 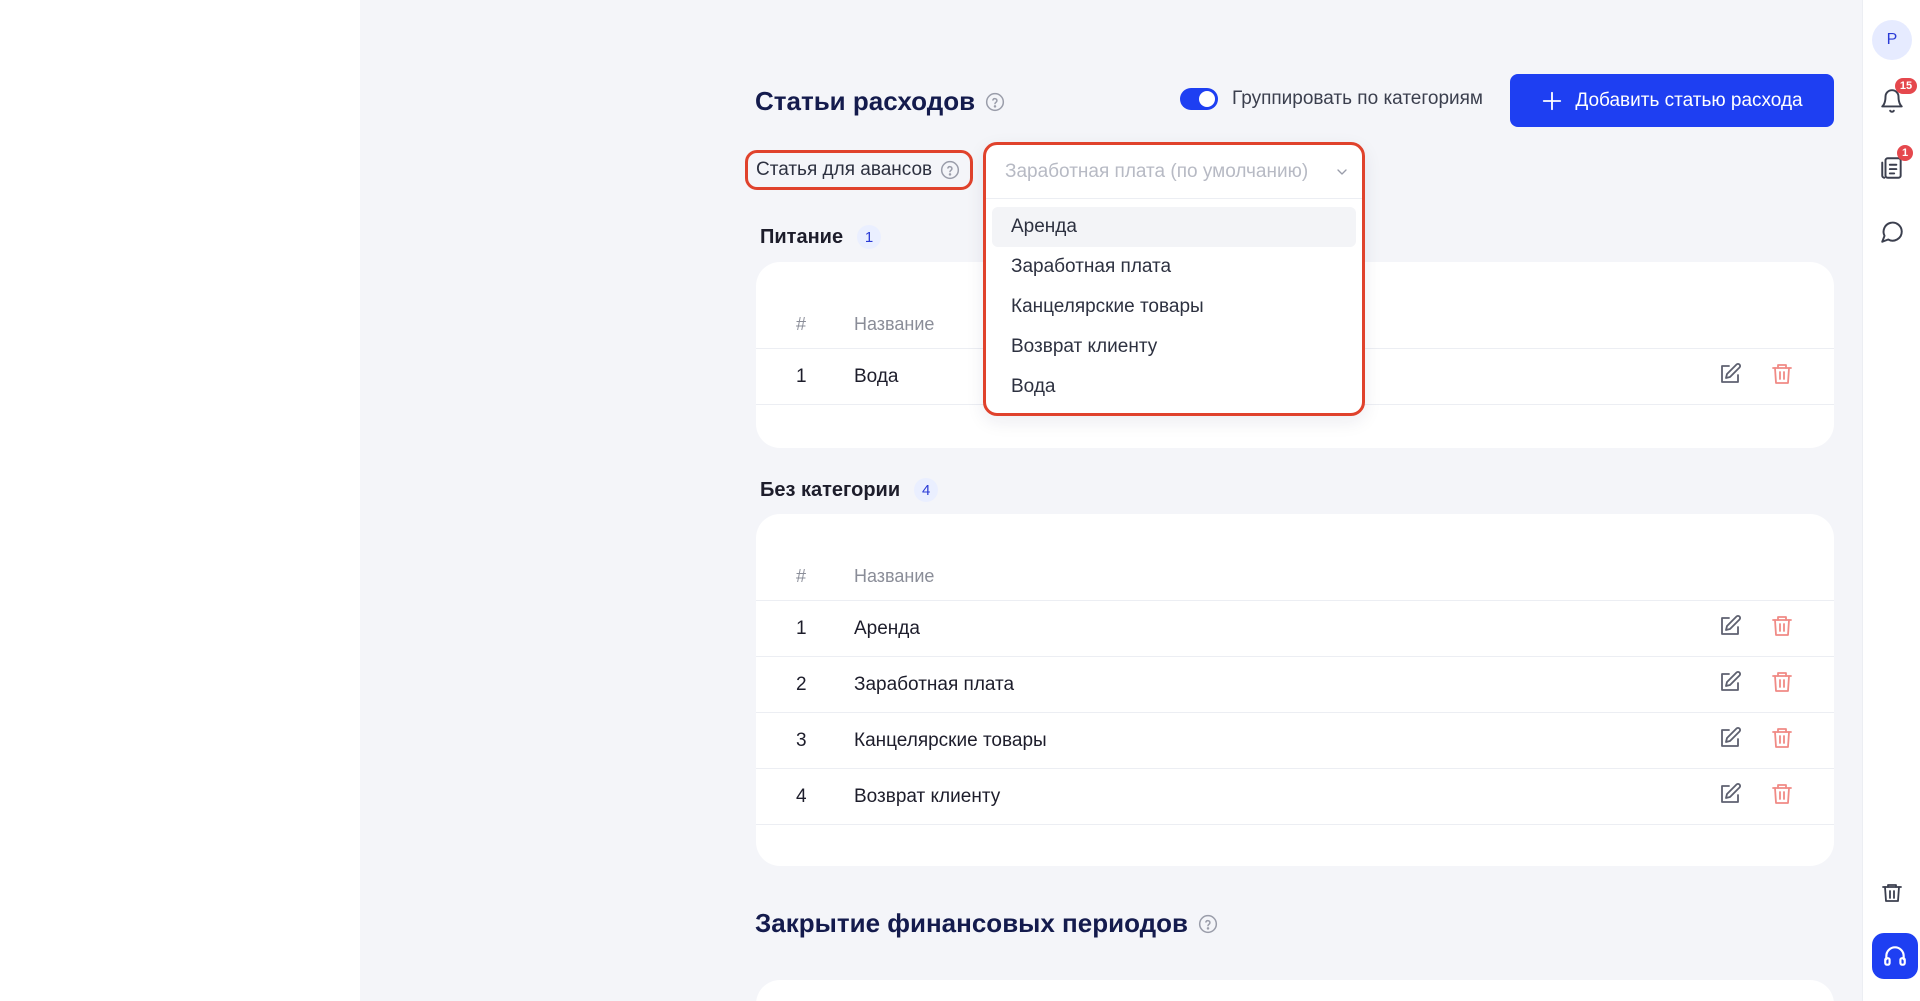 I want to click on trash-button, so click(x=1892, y=893).